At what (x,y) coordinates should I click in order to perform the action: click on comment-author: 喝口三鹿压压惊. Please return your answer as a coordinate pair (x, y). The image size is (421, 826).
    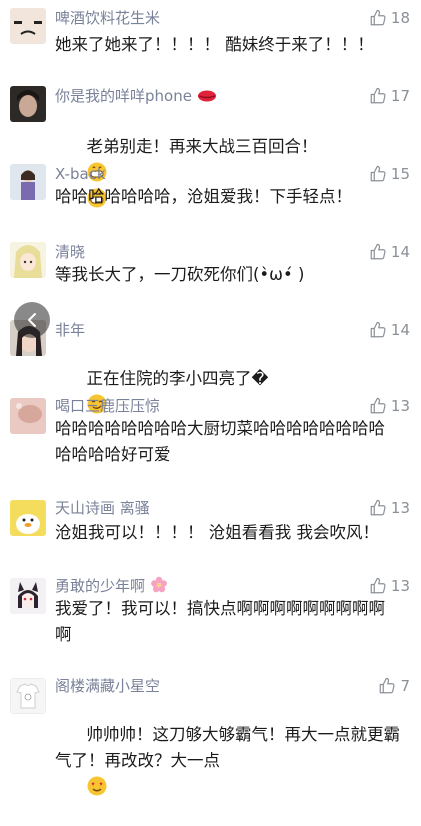
    Looking at the image, I should click on (107, 406).